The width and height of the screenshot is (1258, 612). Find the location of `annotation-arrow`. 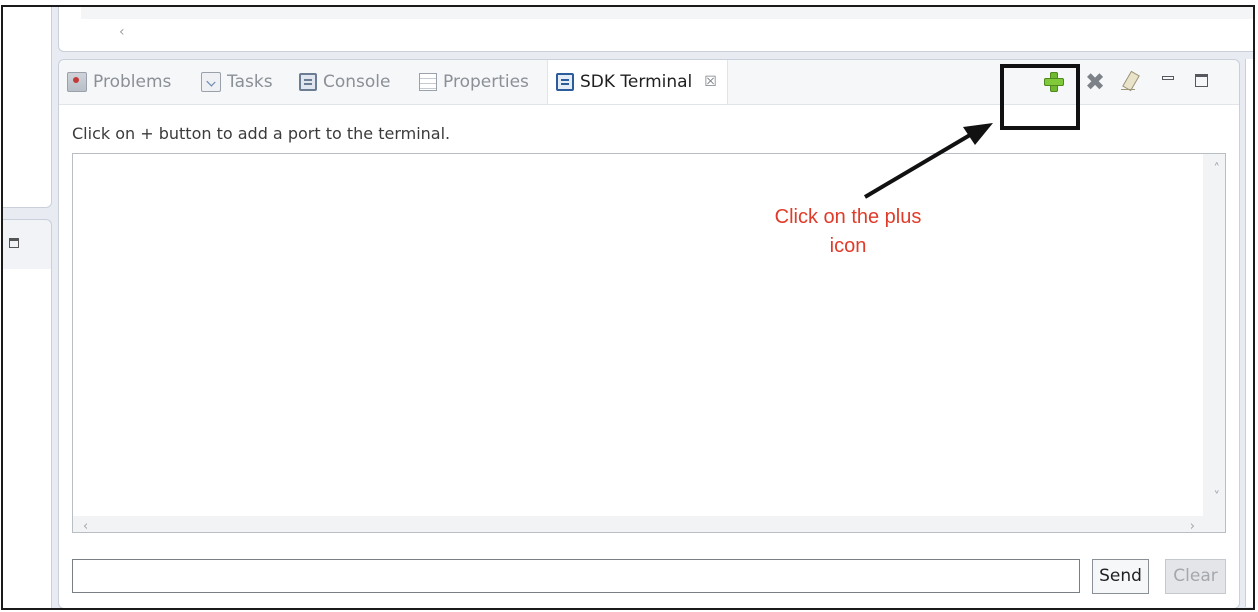

annotation-arrow is located at coordinates (928, 161).